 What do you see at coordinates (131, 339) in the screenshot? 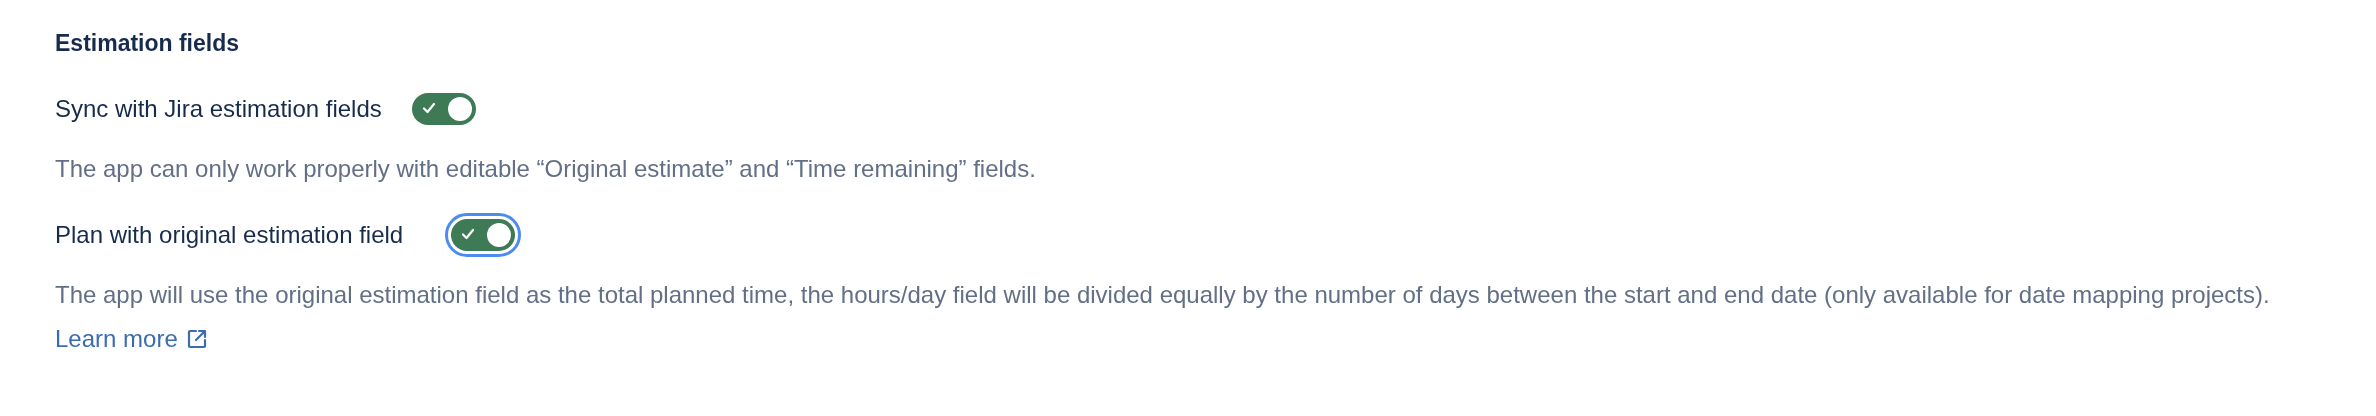
I see `learn-more-link: Learn more` at bounding box center [131, 339].